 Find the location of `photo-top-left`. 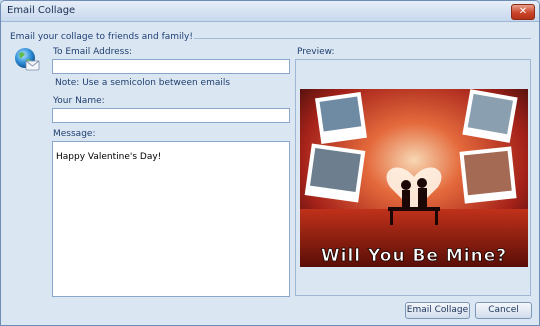

photo-top-left is located at coordinates (341, 118).